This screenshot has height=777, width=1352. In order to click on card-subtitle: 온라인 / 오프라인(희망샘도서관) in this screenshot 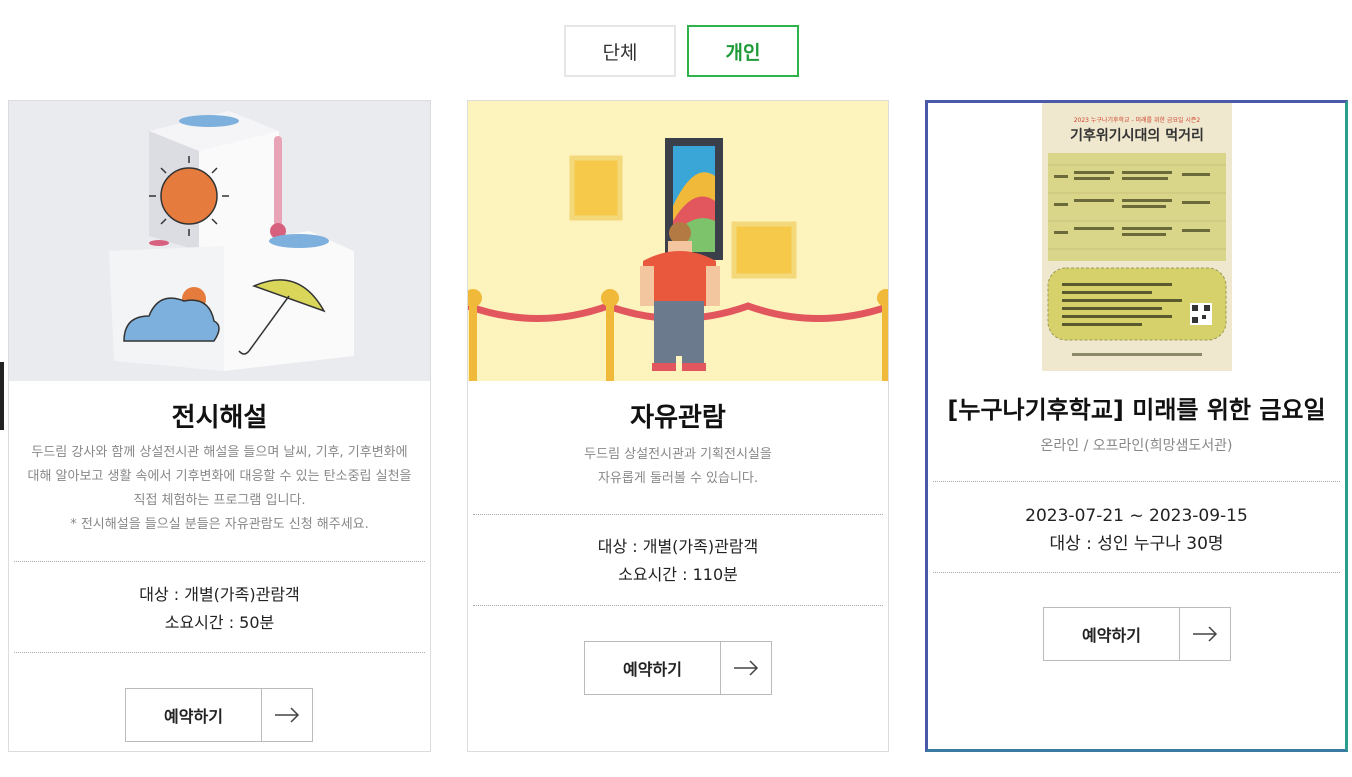, I will do `click(1136, 446)`.